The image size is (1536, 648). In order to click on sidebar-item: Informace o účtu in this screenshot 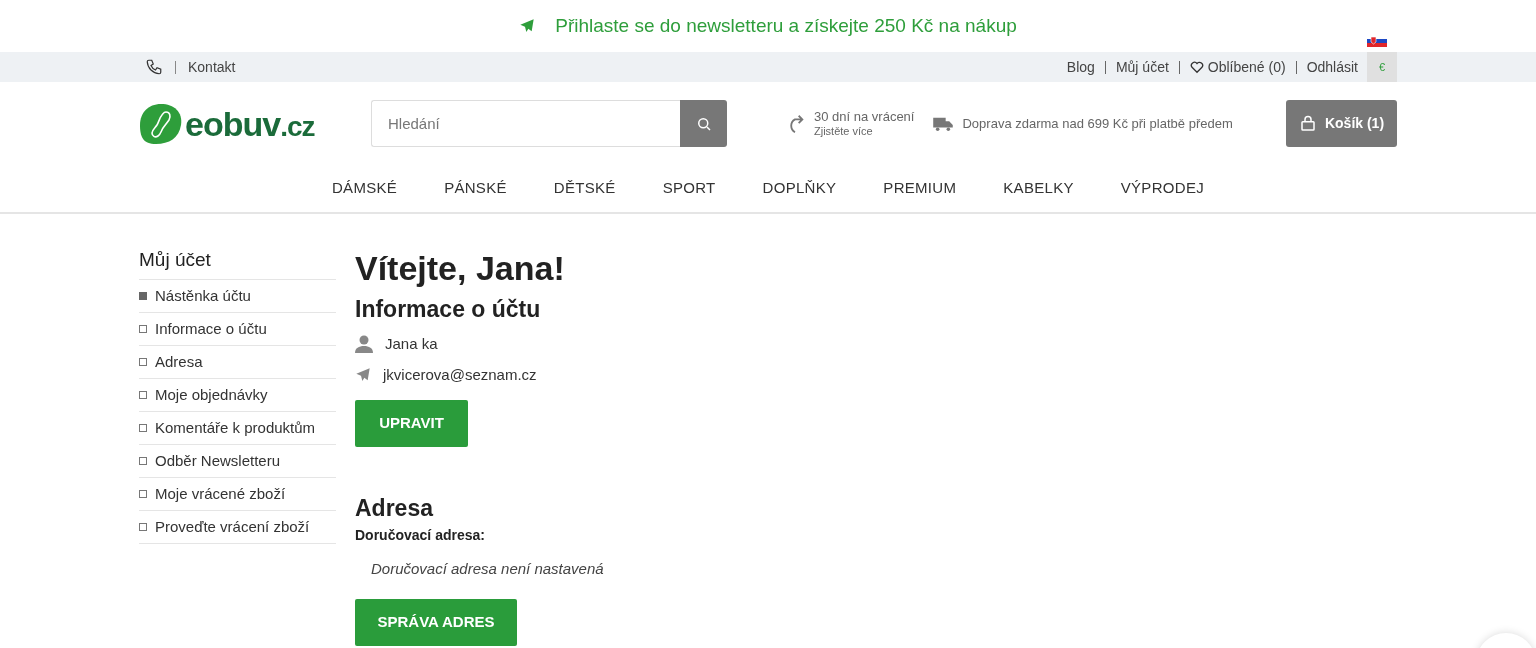, I will do `click(237, 329)`.